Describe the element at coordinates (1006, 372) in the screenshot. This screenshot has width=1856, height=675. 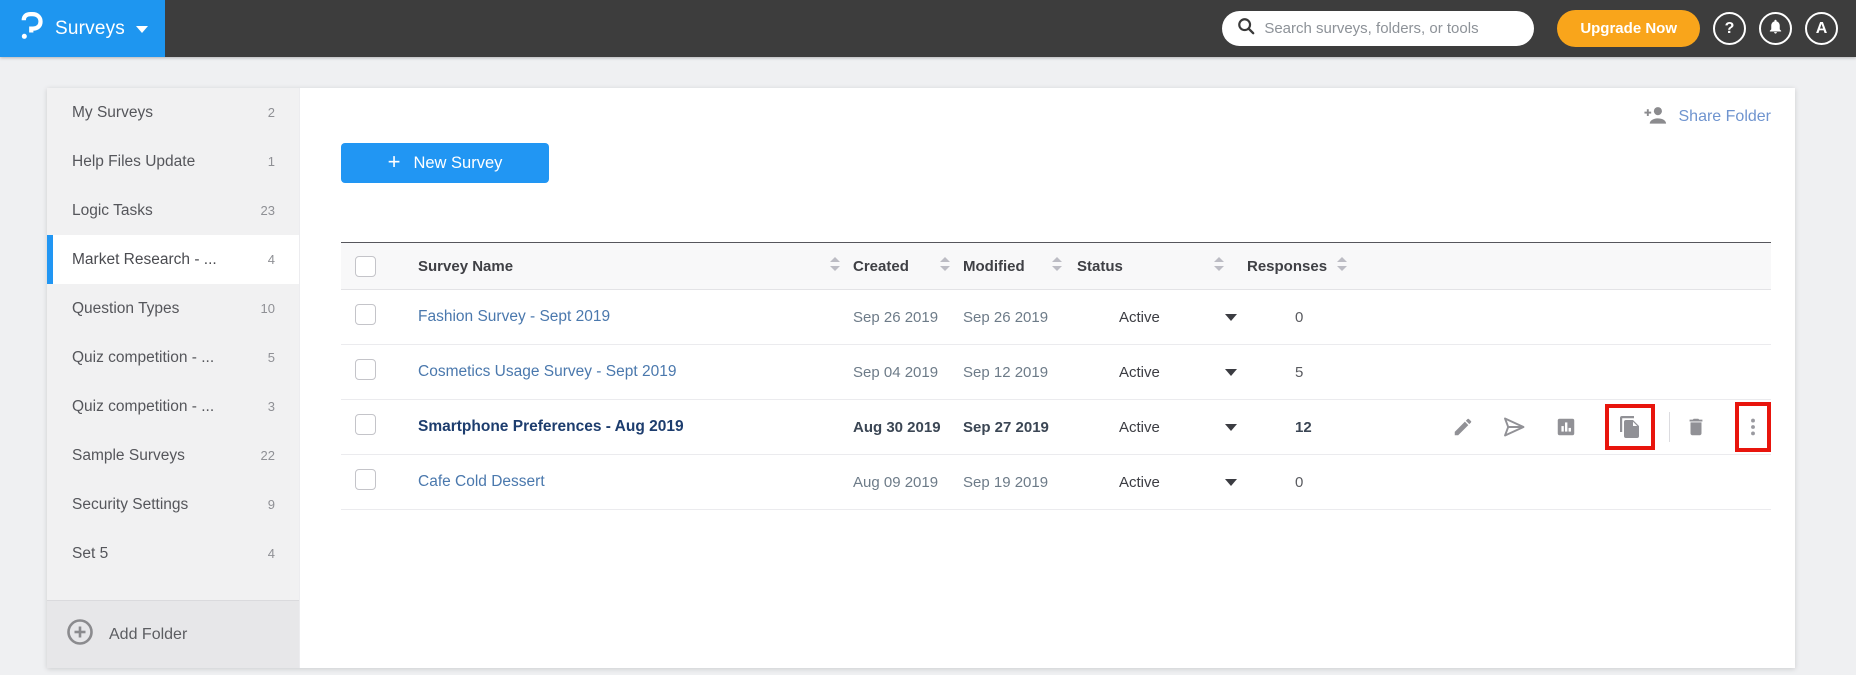
I see `modified-date: Sep 12 2019` at that location.